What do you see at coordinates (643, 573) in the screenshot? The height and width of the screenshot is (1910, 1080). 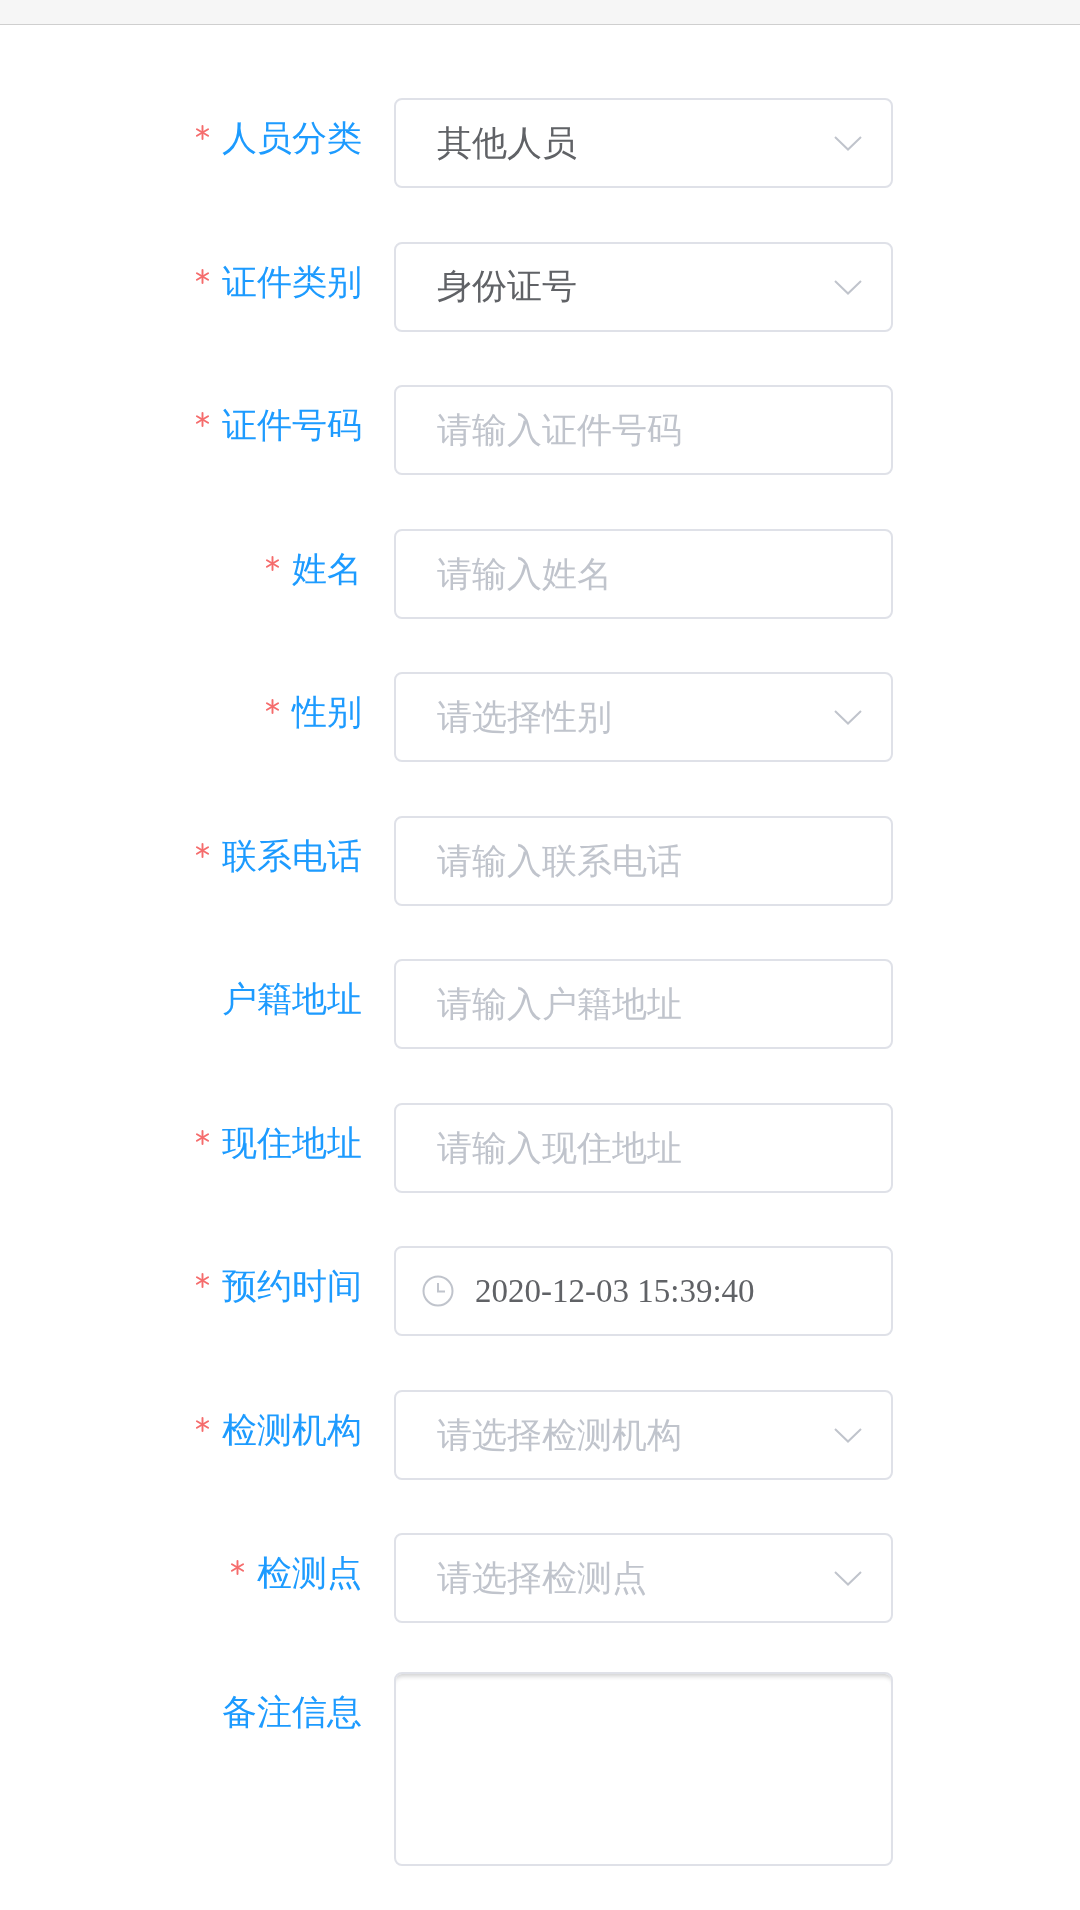 I see `text-input-field: 请输入姓名` at bounding box center [643, 573].